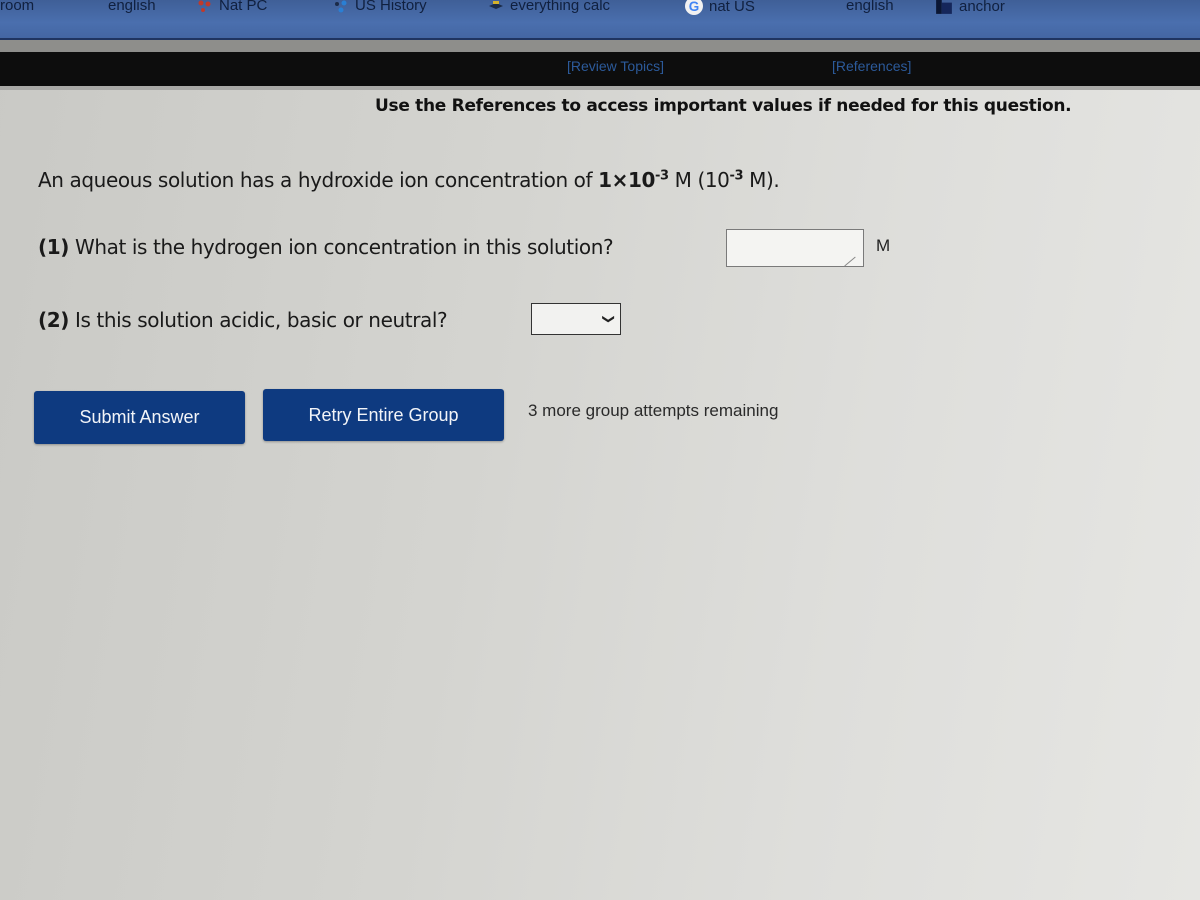 Image resolution: width=1200 pixels, height=900 pixels. What do you see at coordinates (391, 7) in the screenshot?
I see `bookmark-label: US History` at bounding box center [391, 7].